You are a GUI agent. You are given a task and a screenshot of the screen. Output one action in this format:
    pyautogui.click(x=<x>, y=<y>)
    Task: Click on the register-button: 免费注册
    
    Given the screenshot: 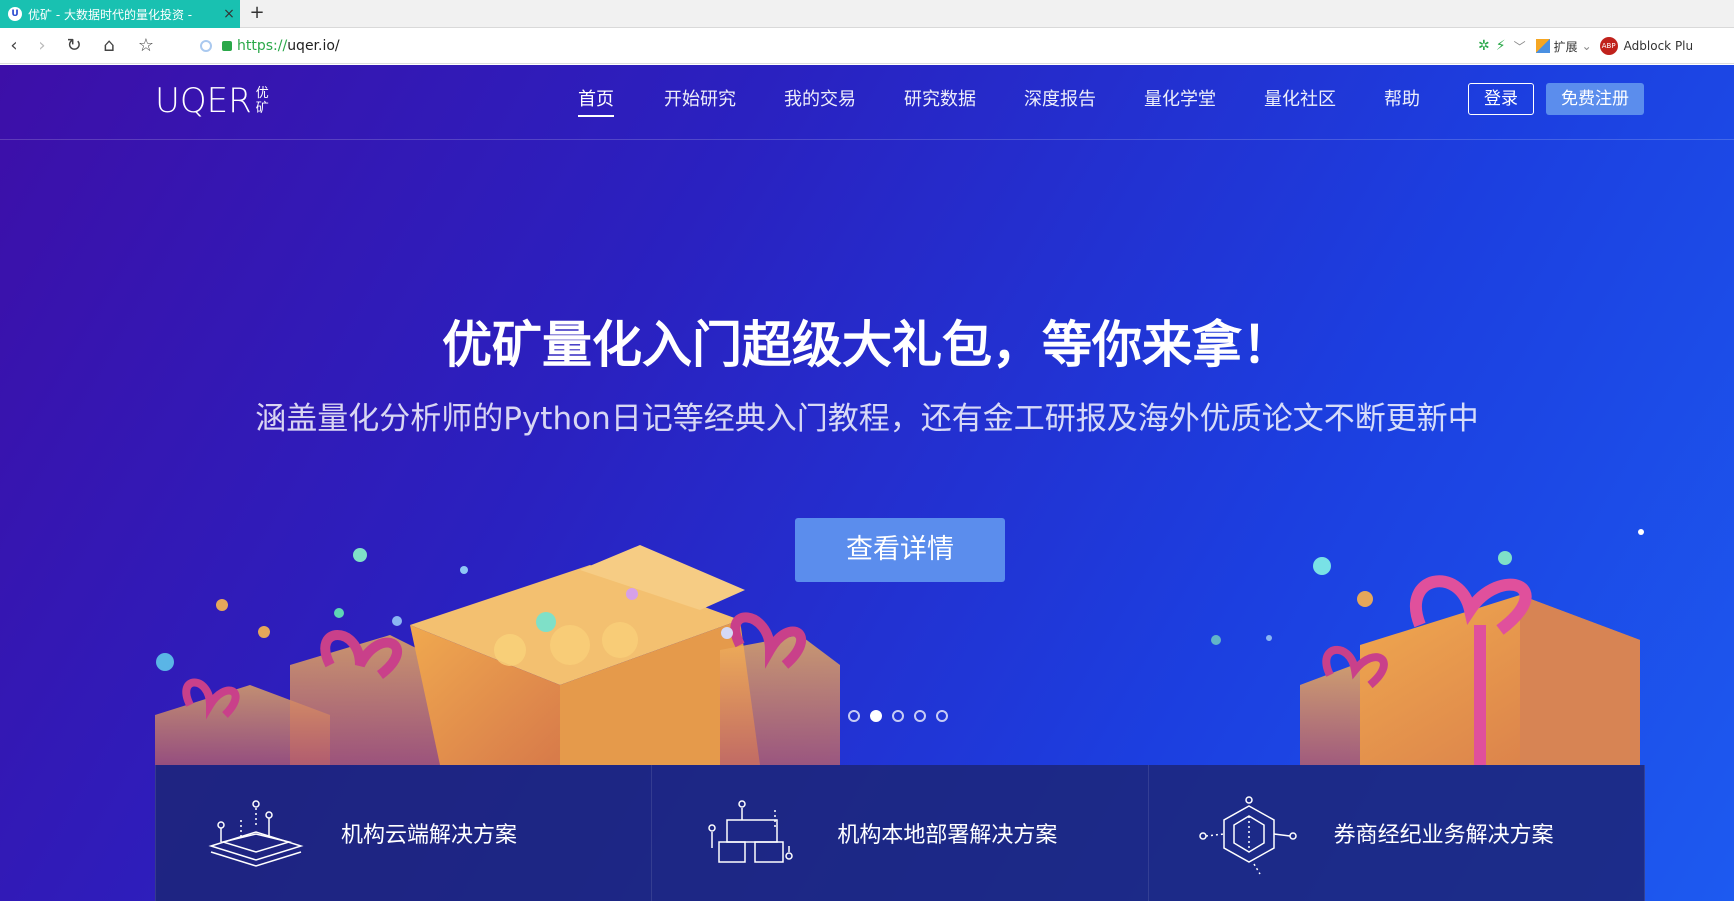 What is the action you would take?
    pyautogui.click(x=1595, y=99)
    